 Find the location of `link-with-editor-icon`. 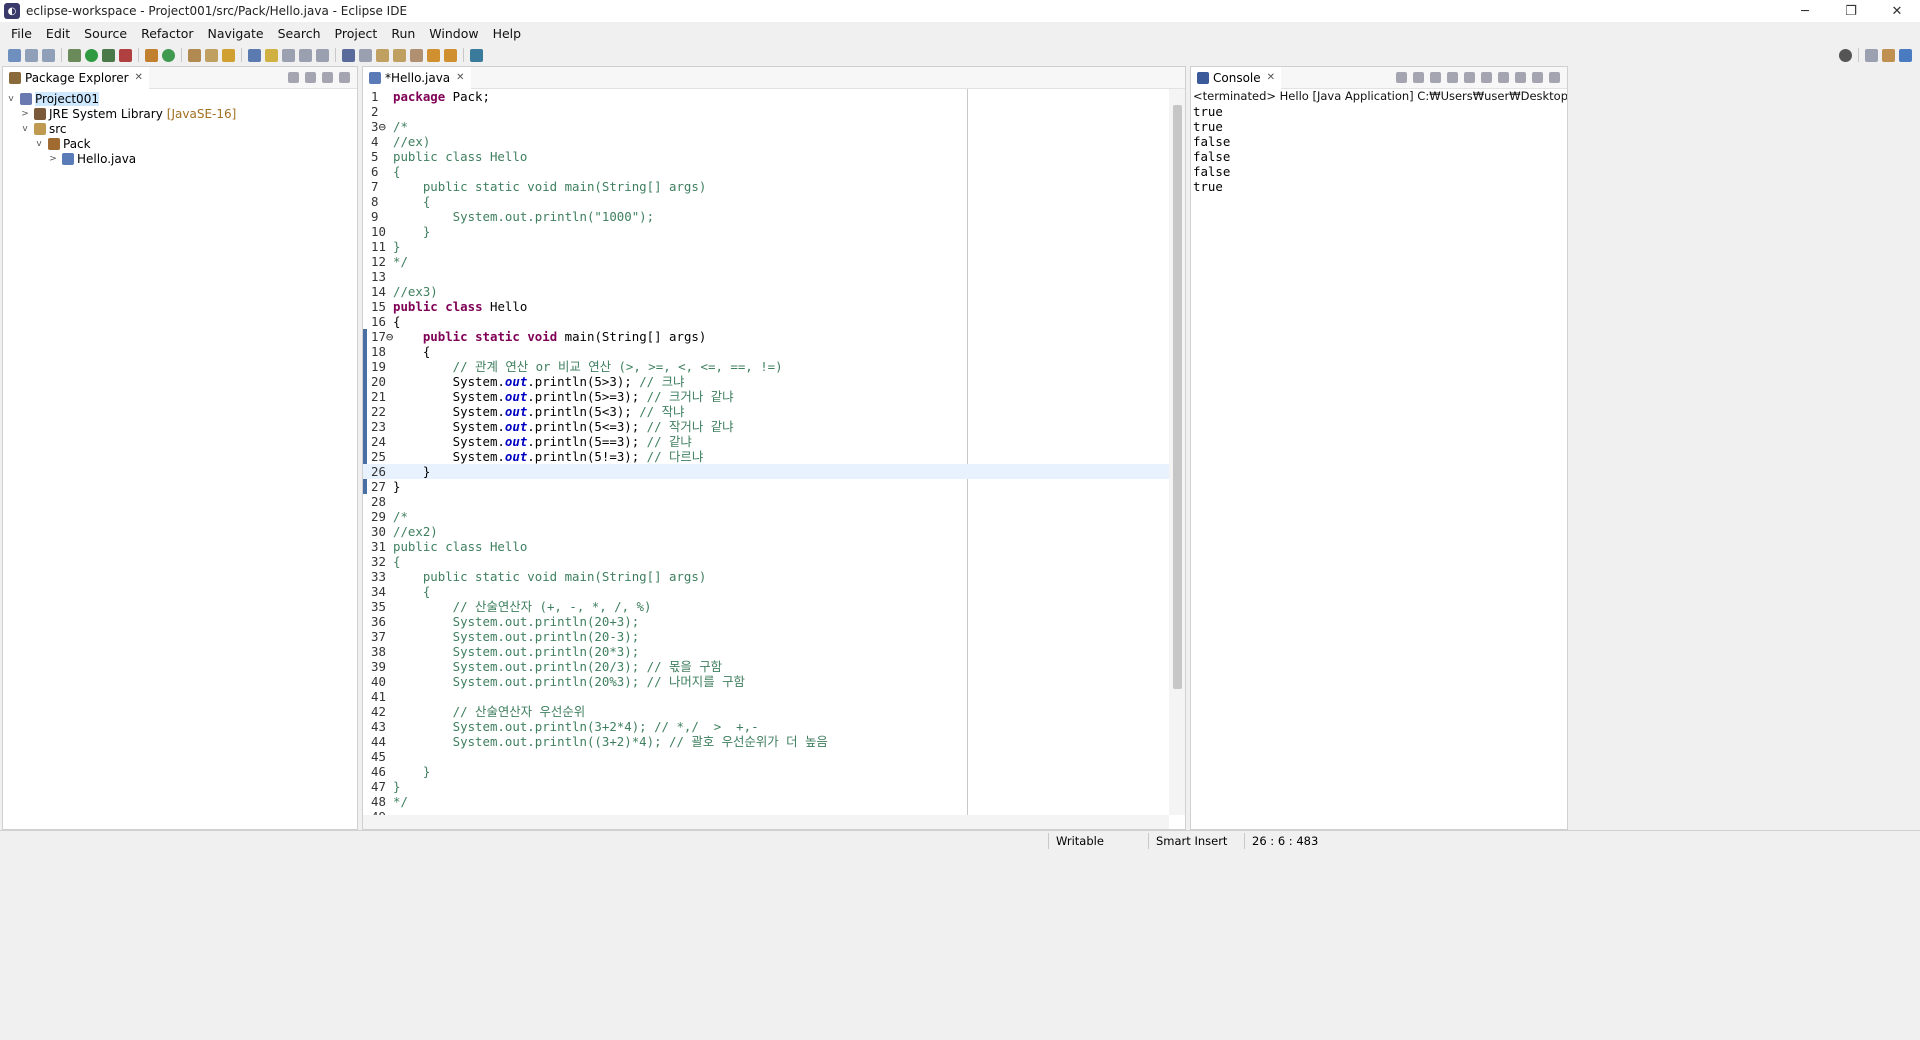

link-with-editor-icon is located at coordinates (310, 77).